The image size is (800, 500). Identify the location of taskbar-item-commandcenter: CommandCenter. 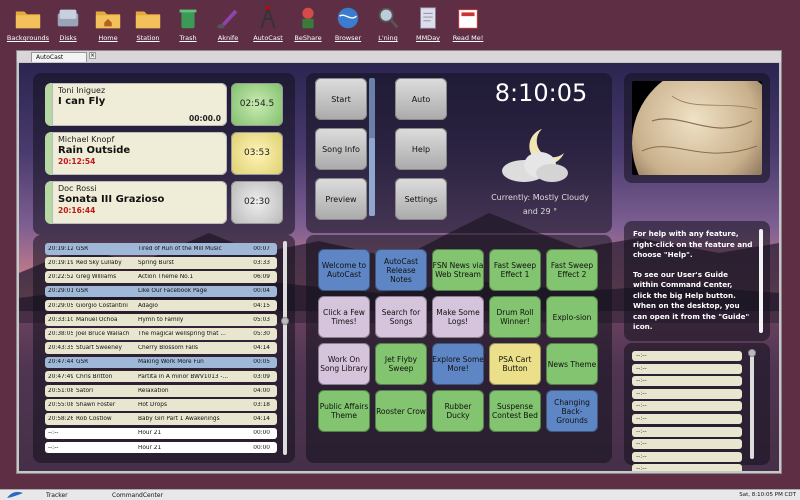
(131, 495).